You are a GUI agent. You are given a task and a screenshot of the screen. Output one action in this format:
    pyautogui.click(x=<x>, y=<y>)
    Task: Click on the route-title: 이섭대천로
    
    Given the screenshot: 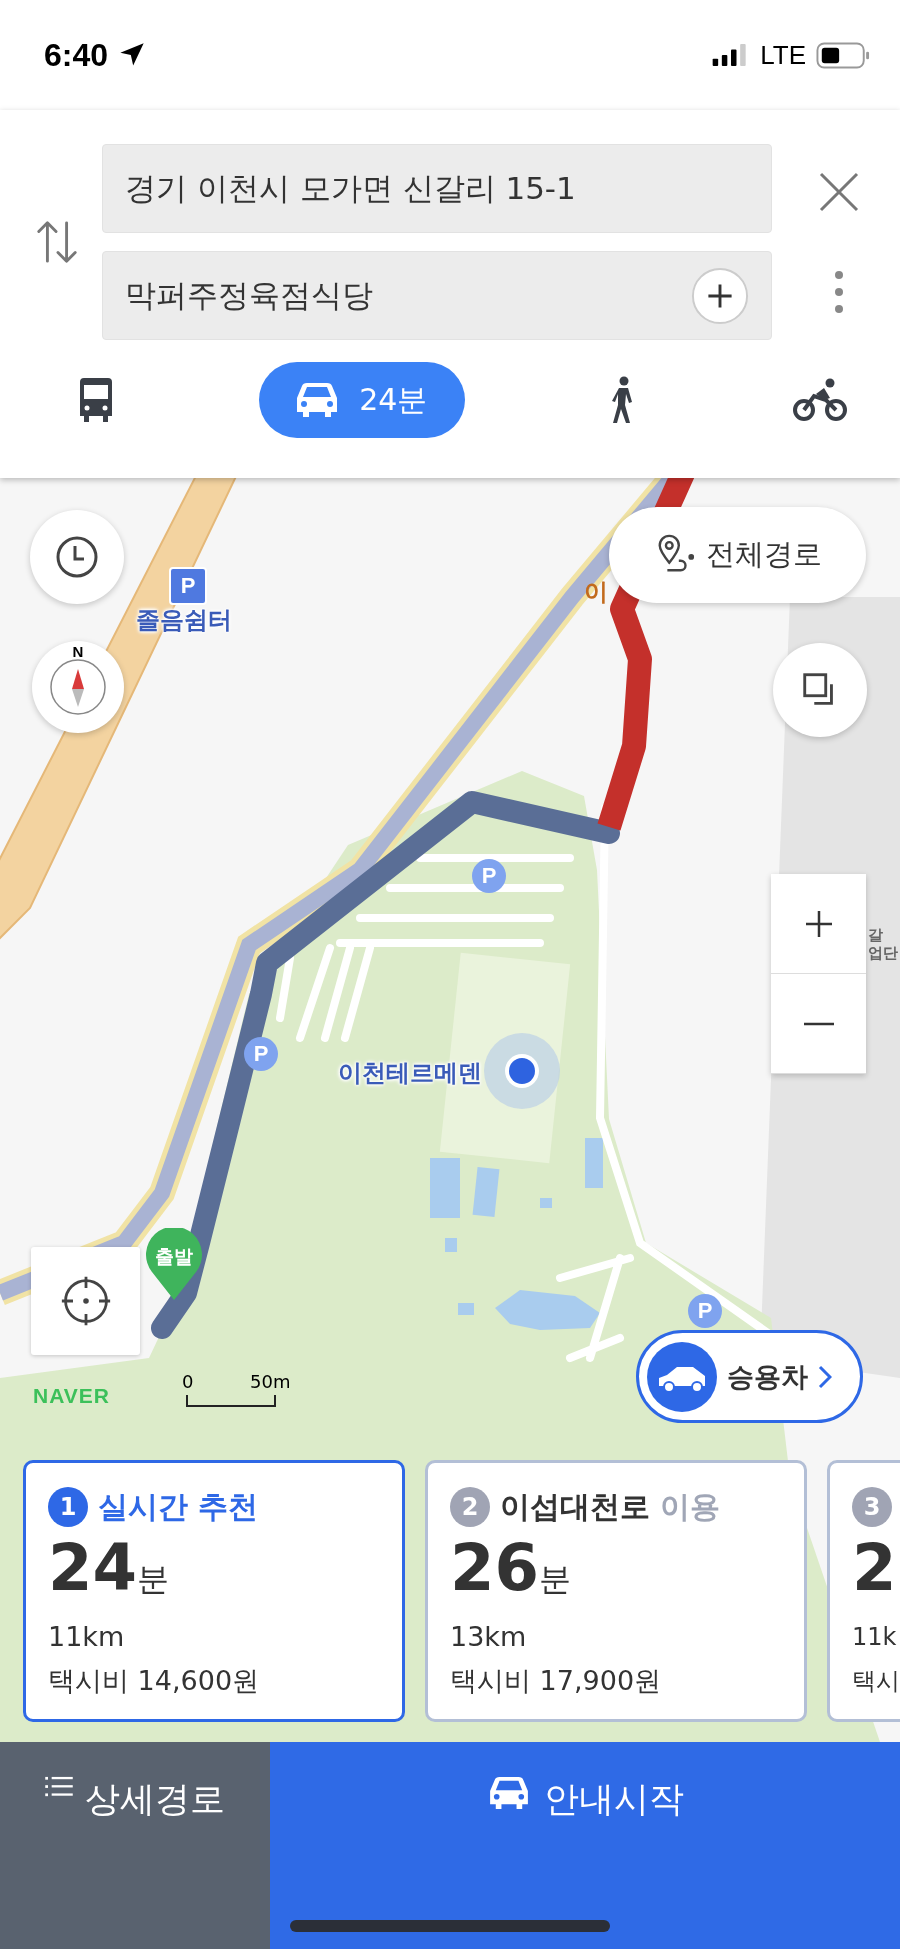 What is the action you would take?
    pyautogui.click(x=575, y=1506)
    